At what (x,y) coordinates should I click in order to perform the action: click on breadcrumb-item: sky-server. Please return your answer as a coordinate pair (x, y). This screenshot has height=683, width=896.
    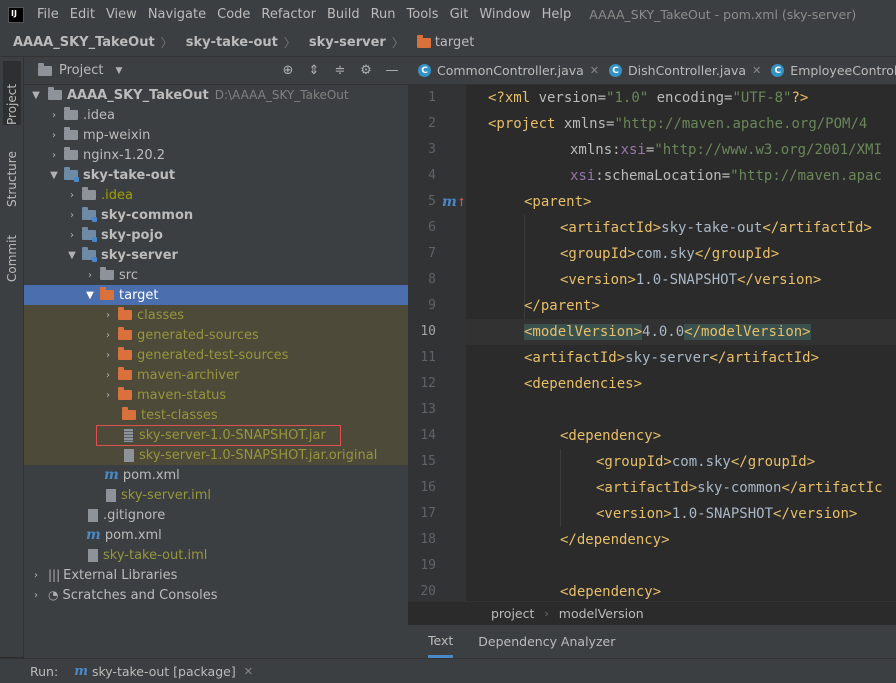
    Looking at the image, I should click on (347, 42).